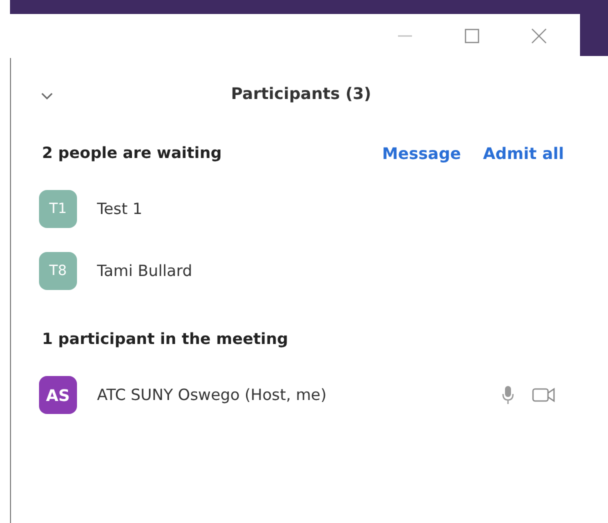 The image size is (608, 523). I want to click on participant-name: Test 1, so click(120, 209).